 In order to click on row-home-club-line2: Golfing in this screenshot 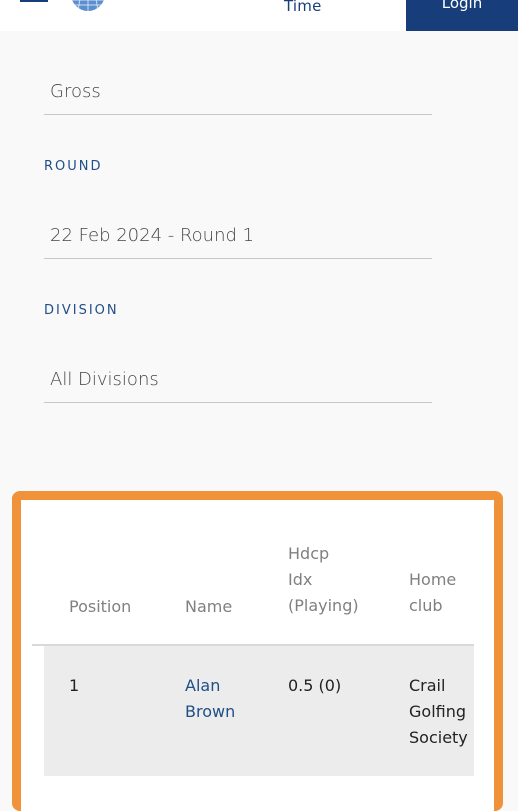, I will do `click(438, 711)`.